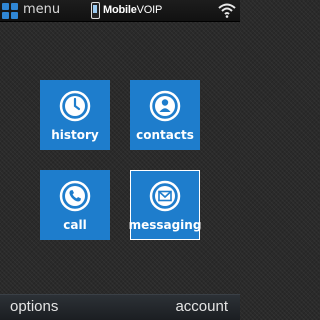  I want to click on options-softkey: options, so click(34, 306).